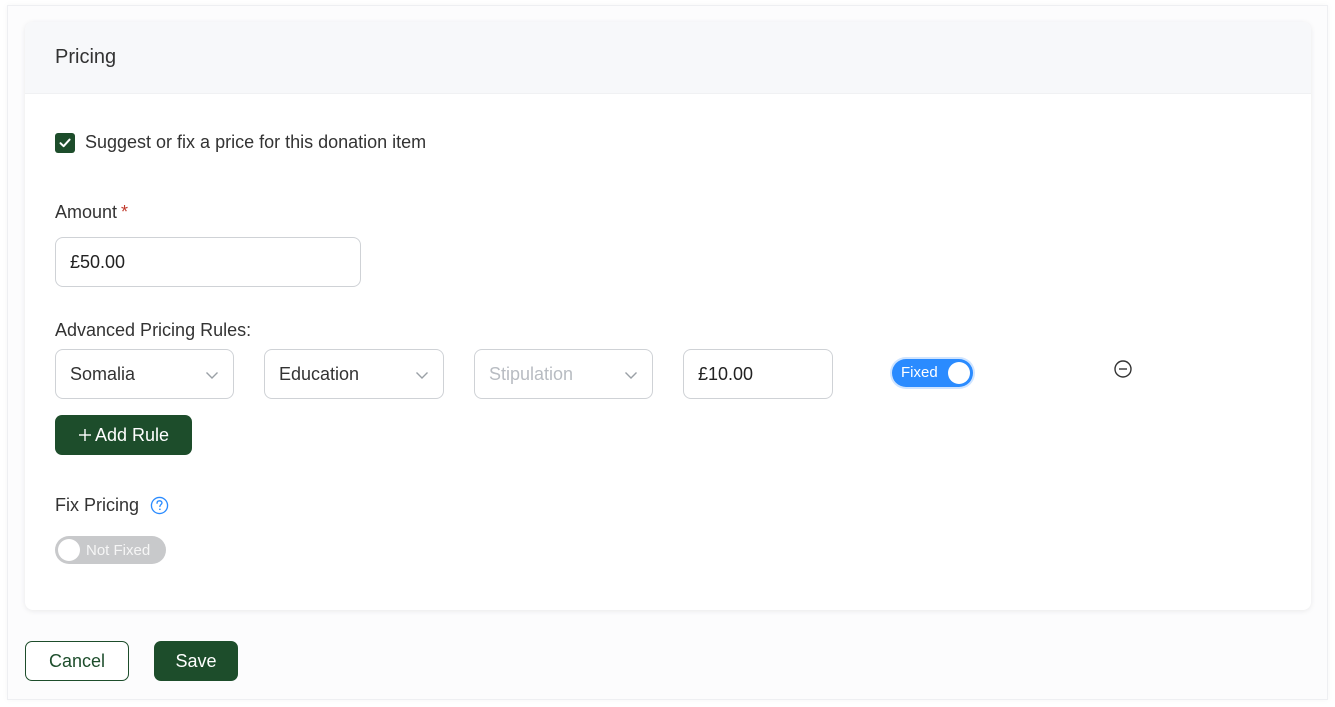  I want to click on fix-pricing-toggle: Not Fixed, so click(110, 550).